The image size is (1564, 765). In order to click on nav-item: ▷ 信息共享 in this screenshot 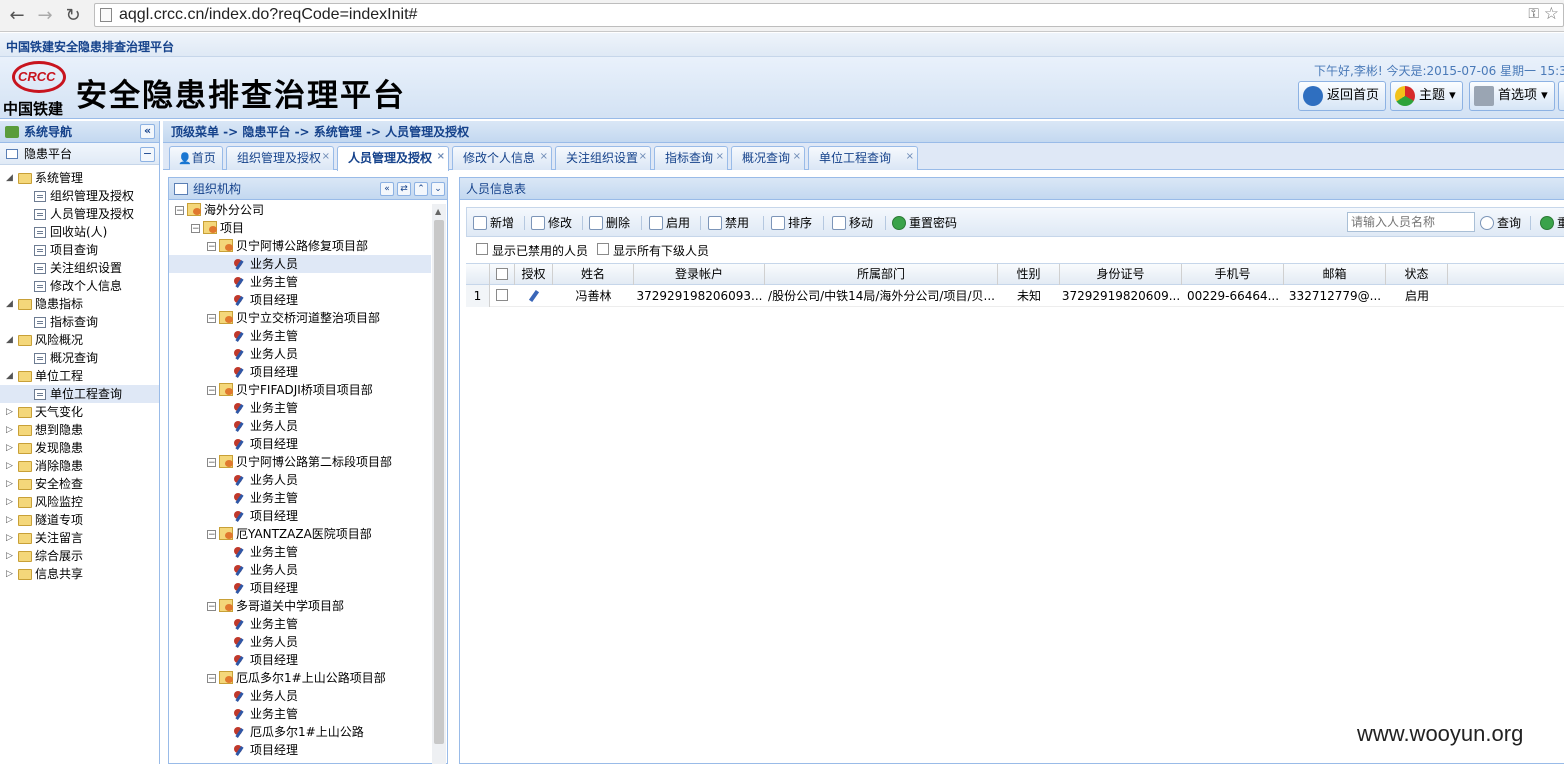, I will do `click(79, 574)`.